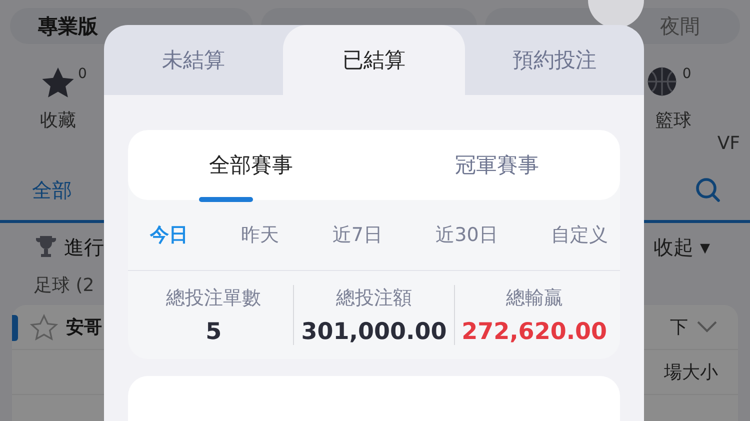 The width and height of the screenshot is (750, 421). Describe the element at coordinates (169, 235) in the screenshot. I see `period-tab: 今日` at that location.